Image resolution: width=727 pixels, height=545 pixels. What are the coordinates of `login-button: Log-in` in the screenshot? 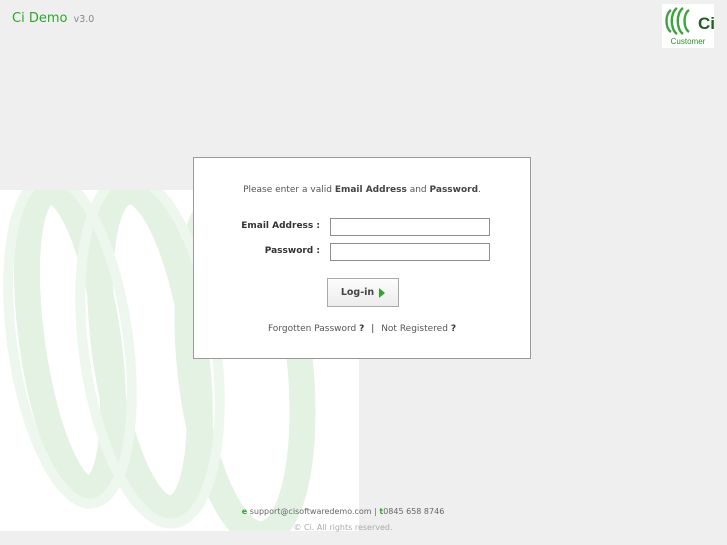 It's located at (363, 292).